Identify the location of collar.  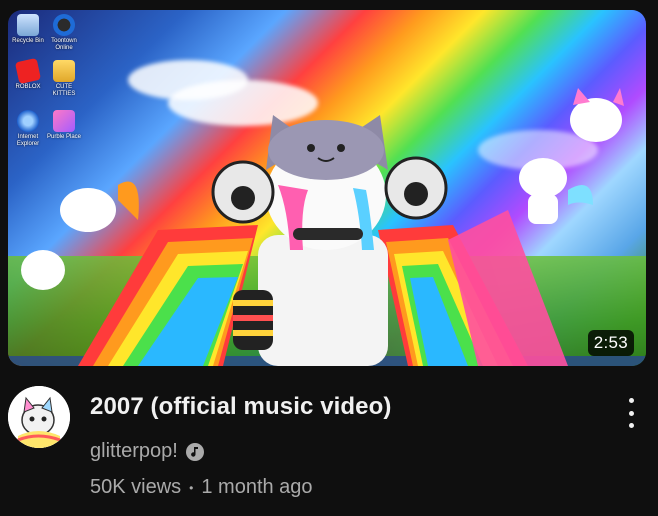
(328, 234).